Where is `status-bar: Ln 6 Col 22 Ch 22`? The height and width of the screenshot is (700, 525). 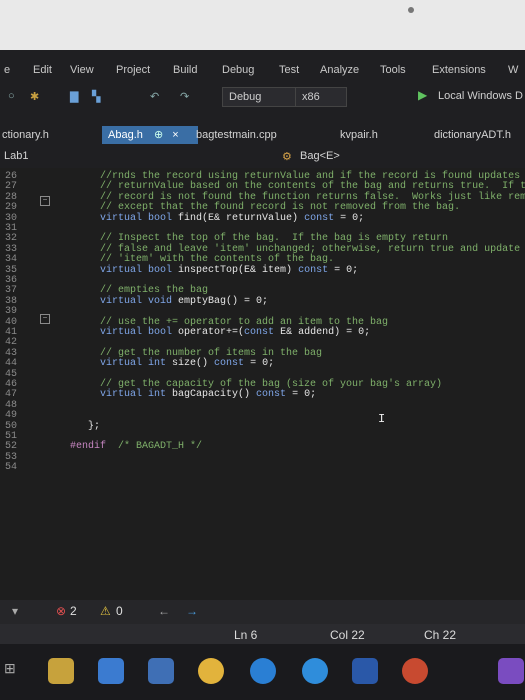
status-bar: Ln 6 Col 22 Ch 22 is located at coordinates (262, 634).